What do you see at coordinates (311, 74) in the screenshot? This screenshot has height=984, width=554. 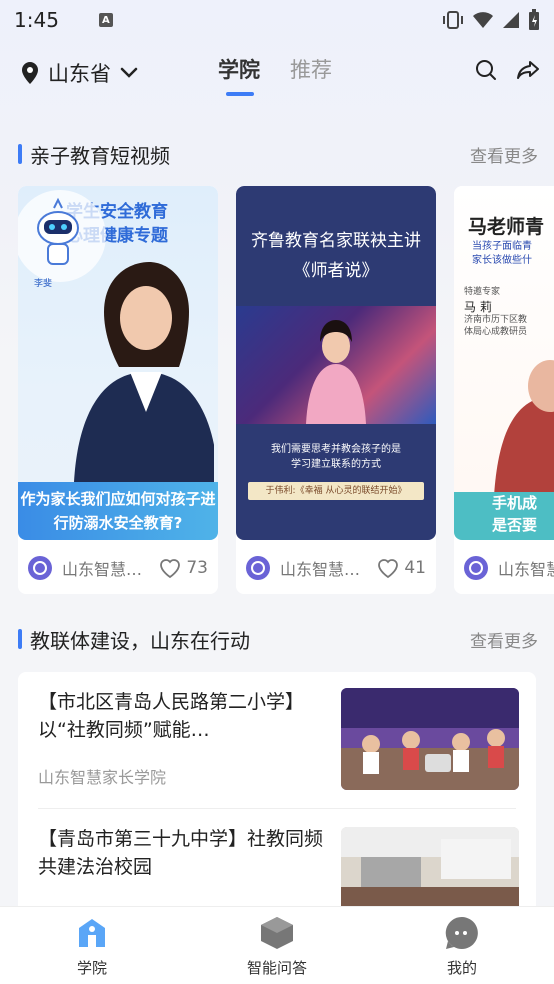 I see `tab-recommend: 推荐` at bounding box center [311, 74].